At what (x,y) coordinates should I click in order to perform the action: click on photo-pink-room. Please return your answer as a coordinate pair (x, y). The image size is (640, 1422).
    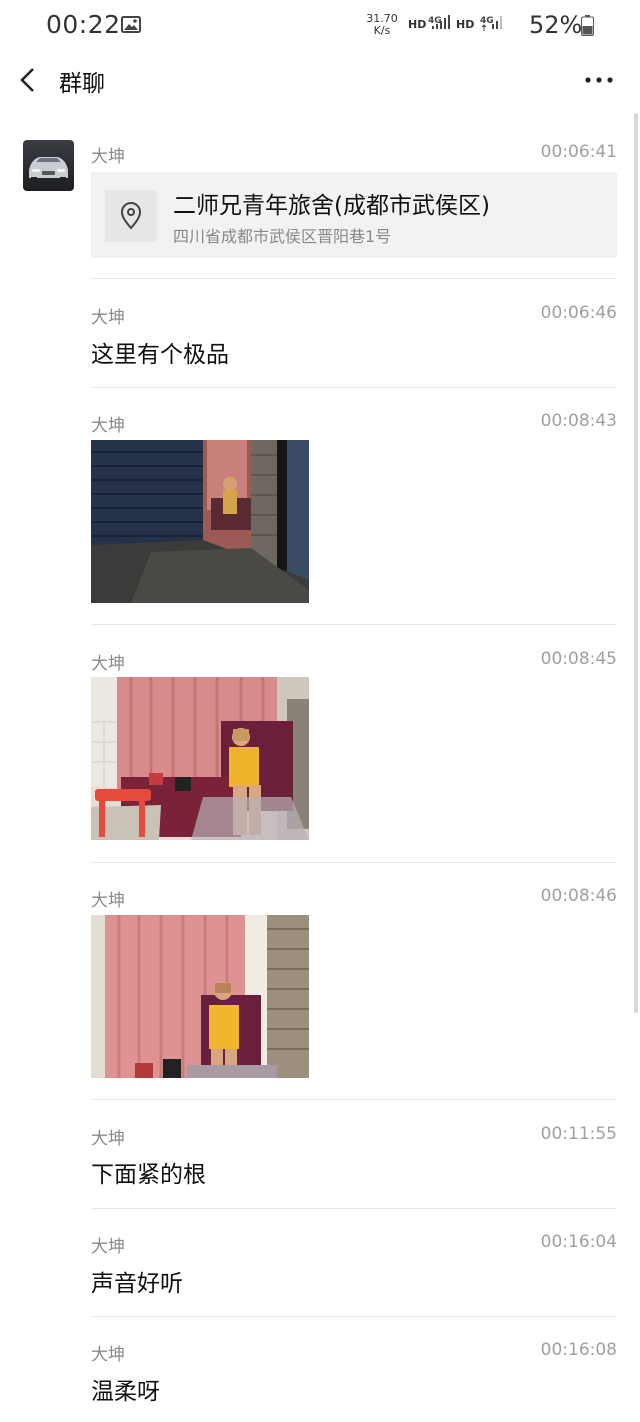
    Looking at the image, I should click on (200, 758).